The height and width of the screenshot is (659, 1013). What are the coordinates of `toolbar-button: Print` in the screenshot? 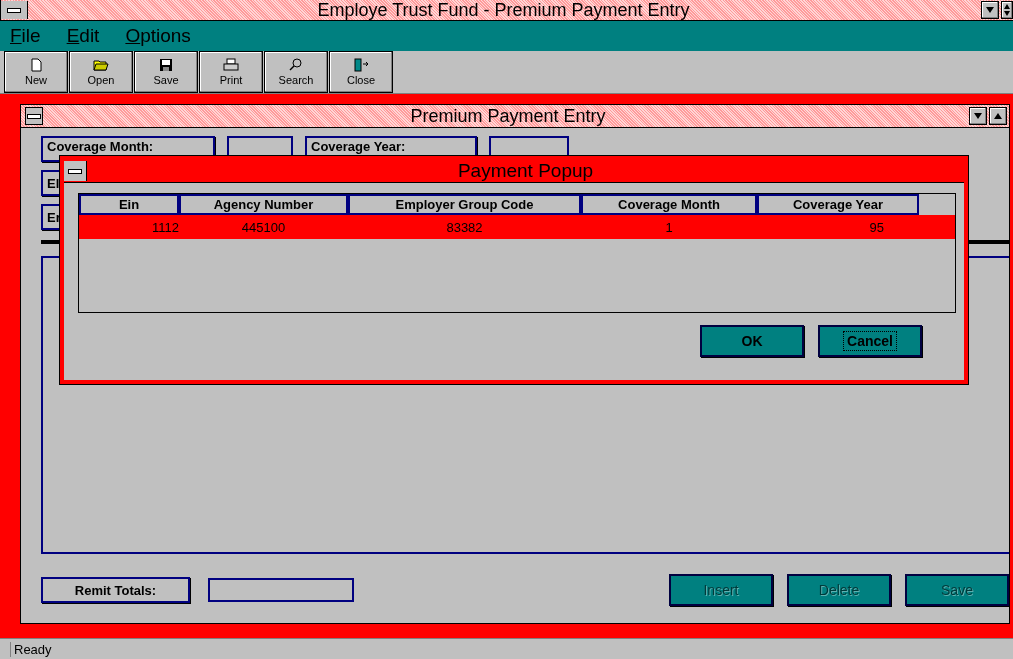 It's located at (231, 72).